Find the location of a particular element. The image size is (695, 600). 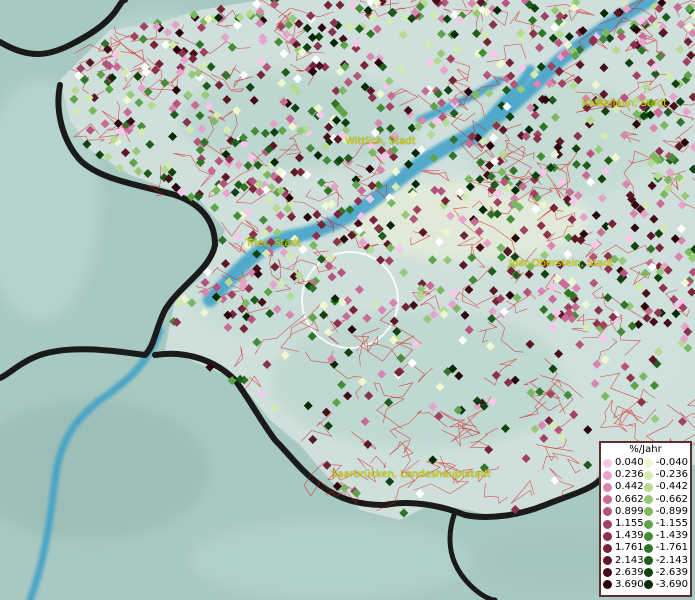

legend-value: 1.439 is located at coordinates (629, 536).